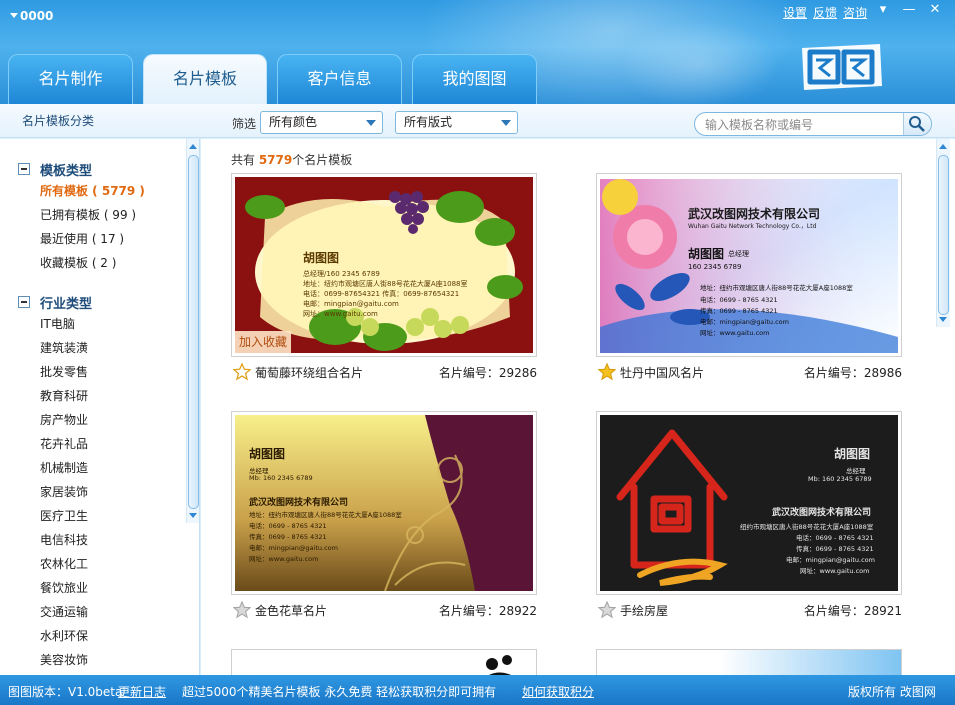  Describe the element at coordinates (55, 324) in the screenshot. I see `sidebar-item-industry: IT电脑` at that location.